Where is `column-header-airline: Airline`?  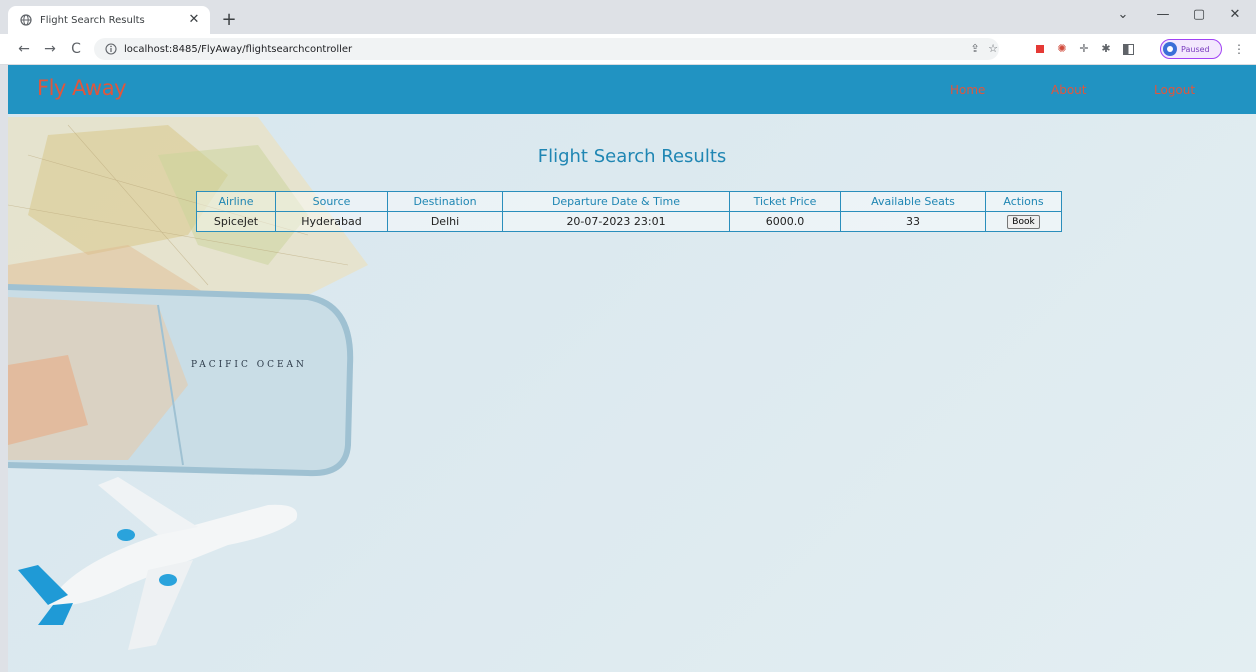 column-header-airline: Airline is located at coordinates (236, 201).